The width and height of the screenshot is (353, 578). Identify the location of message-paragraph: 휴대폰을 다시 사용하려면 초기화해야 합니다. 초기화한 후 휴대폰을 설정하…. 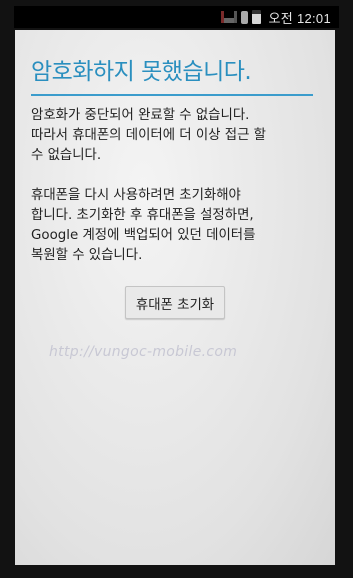
(143, 225).